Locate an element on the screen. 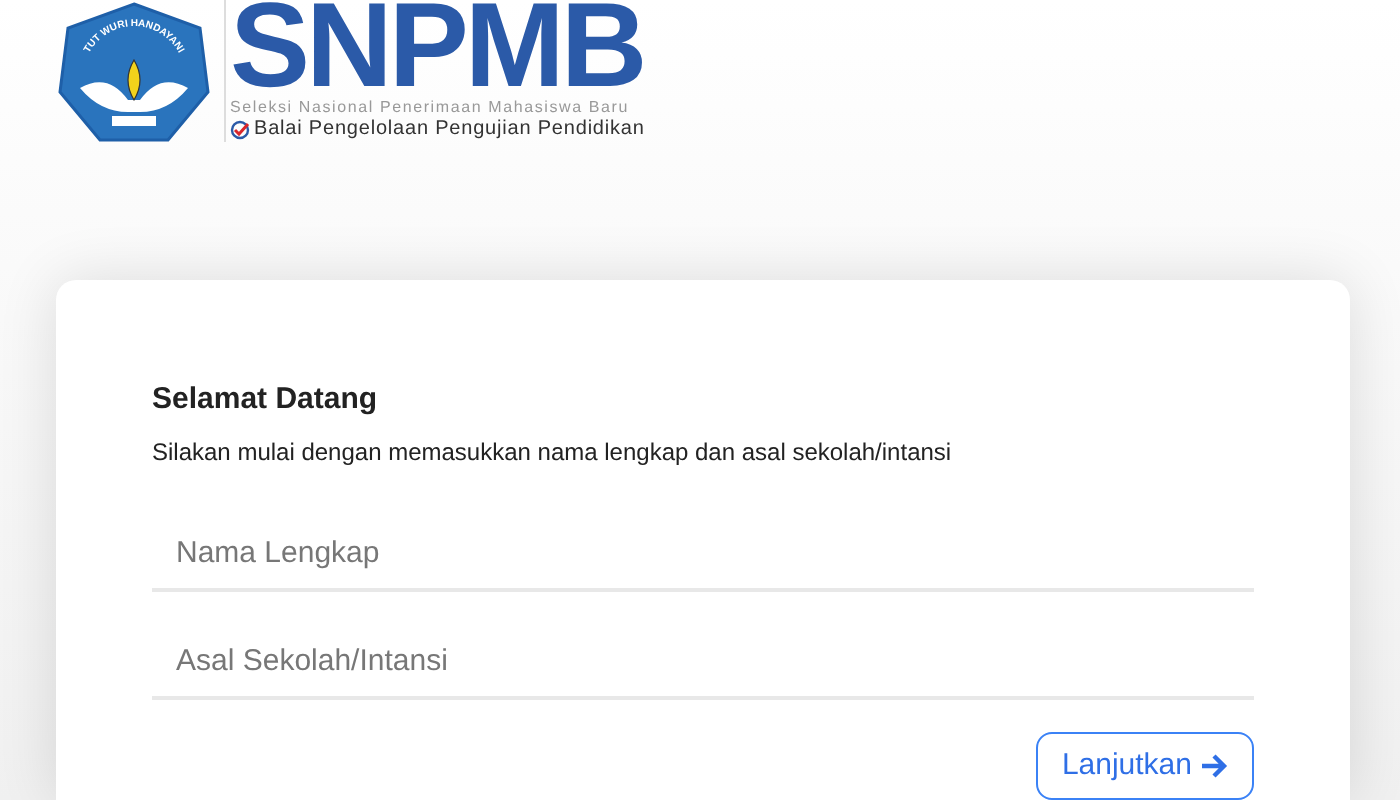  logo-subtitle: Seleksi Nasional Penerimaan Mahasiswa Baru is located at coordinates (430, 108).